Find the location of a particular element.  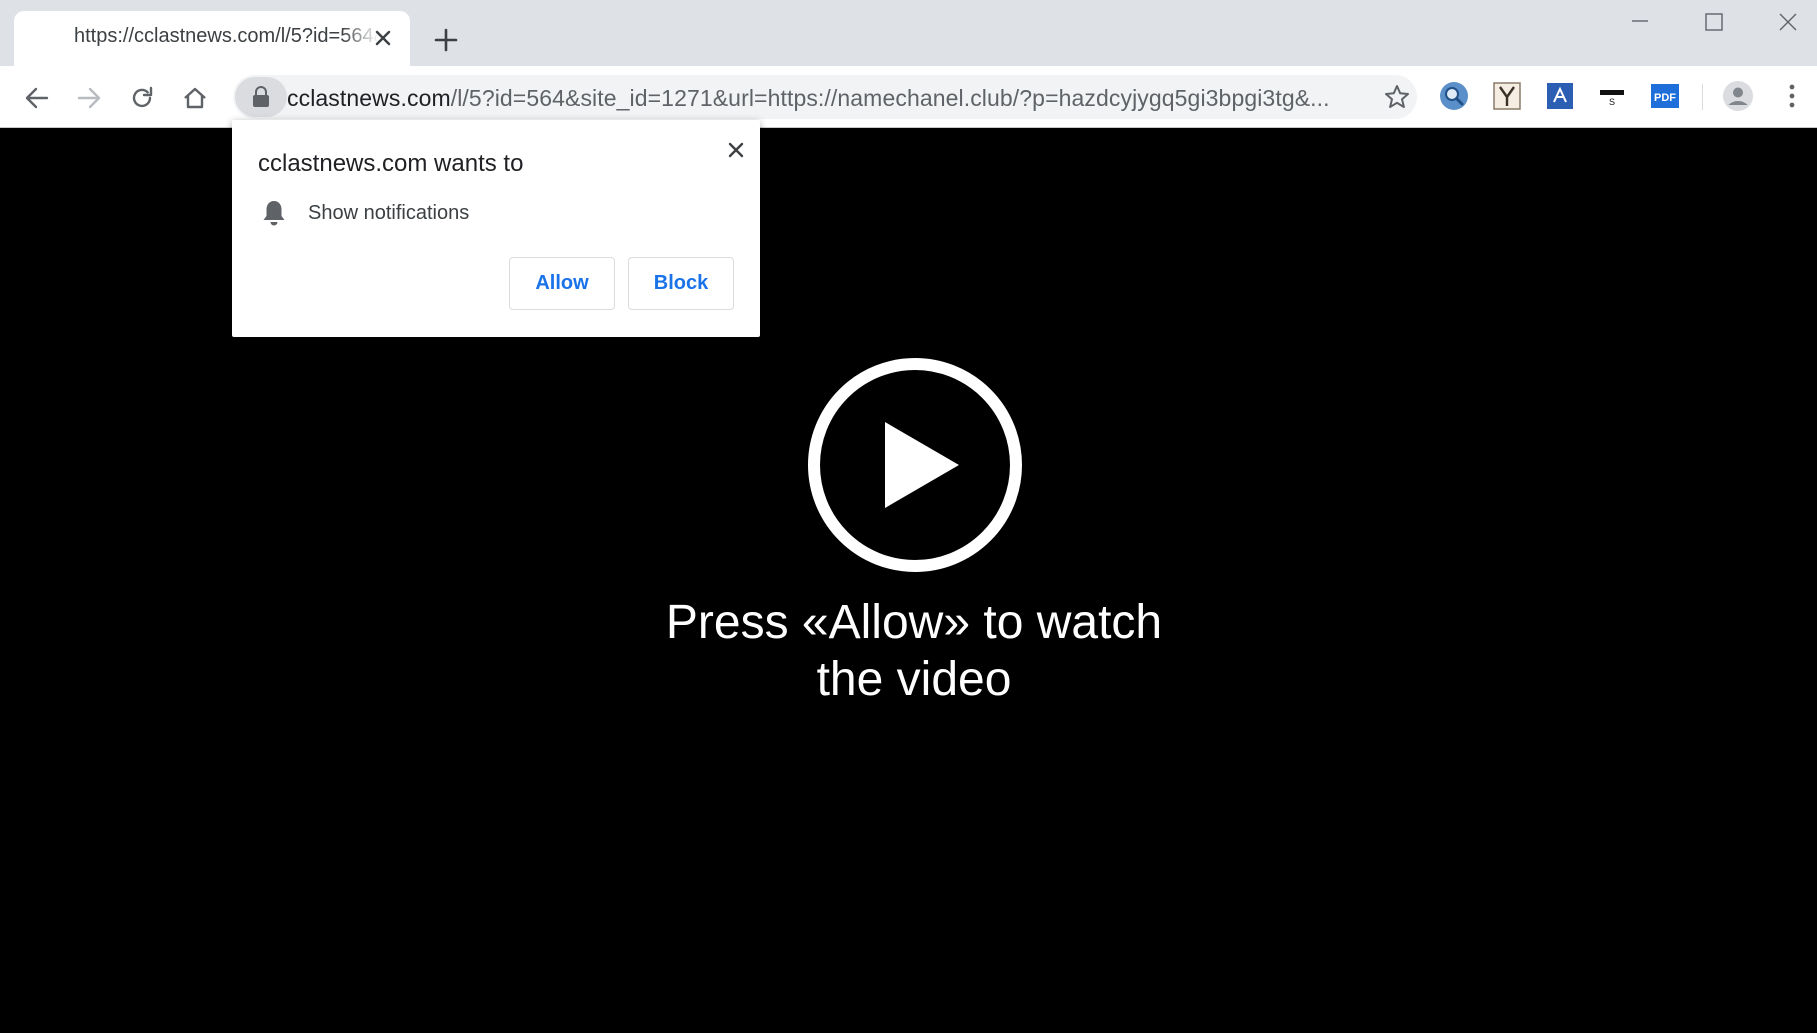

bookmark-star-icon is located at coordinates (1397, 97).